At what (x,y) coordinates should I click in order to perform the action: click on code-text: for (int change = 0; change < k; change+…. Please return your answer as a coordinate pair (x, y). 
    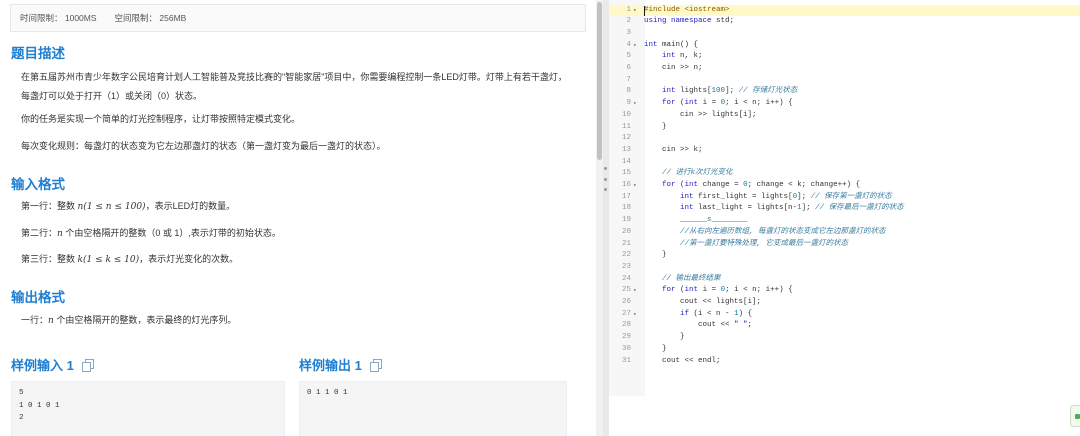
    Looking at the image, I should click on (752, 186).